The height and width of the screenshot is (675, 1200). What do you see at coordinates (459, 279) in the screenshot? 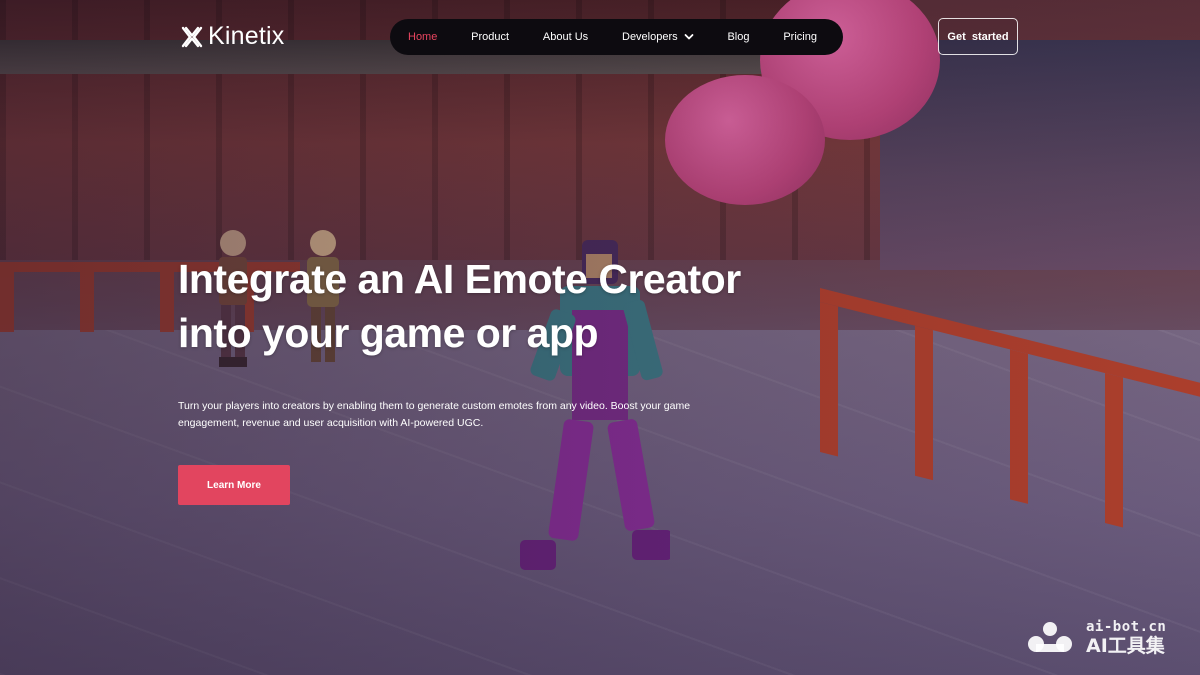
I see `hero-headline-line-1: Integrate an AI Emote Creator` at bounding box center [459, 279].